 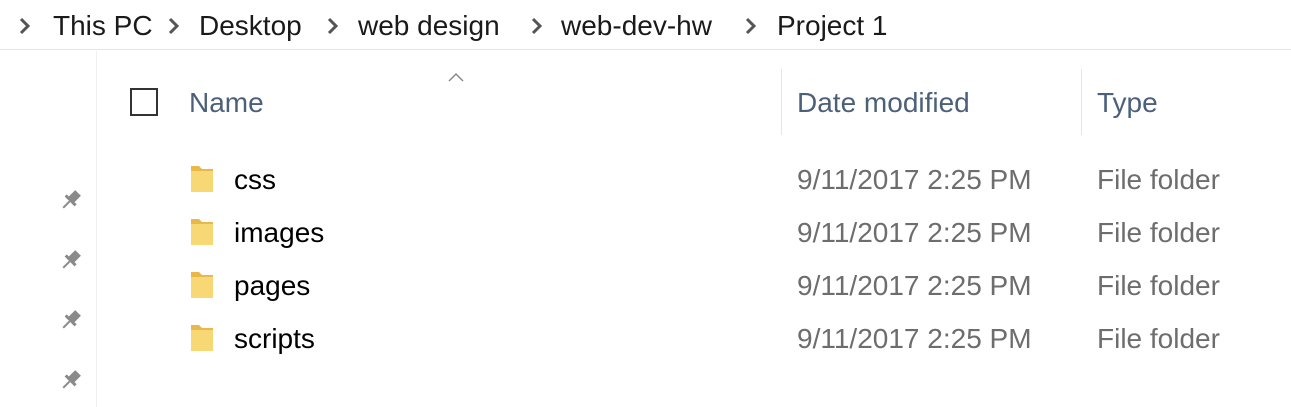 I want to click on navigation-pane, so click(x=48, y=229).